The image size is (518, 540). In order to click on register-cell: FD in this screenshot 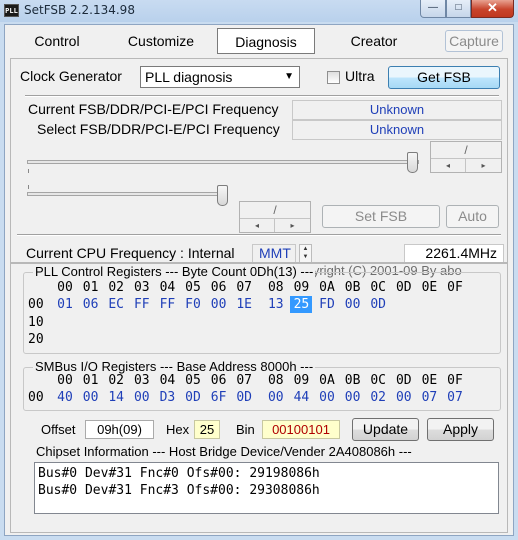, I will do `click(327, 304)`.